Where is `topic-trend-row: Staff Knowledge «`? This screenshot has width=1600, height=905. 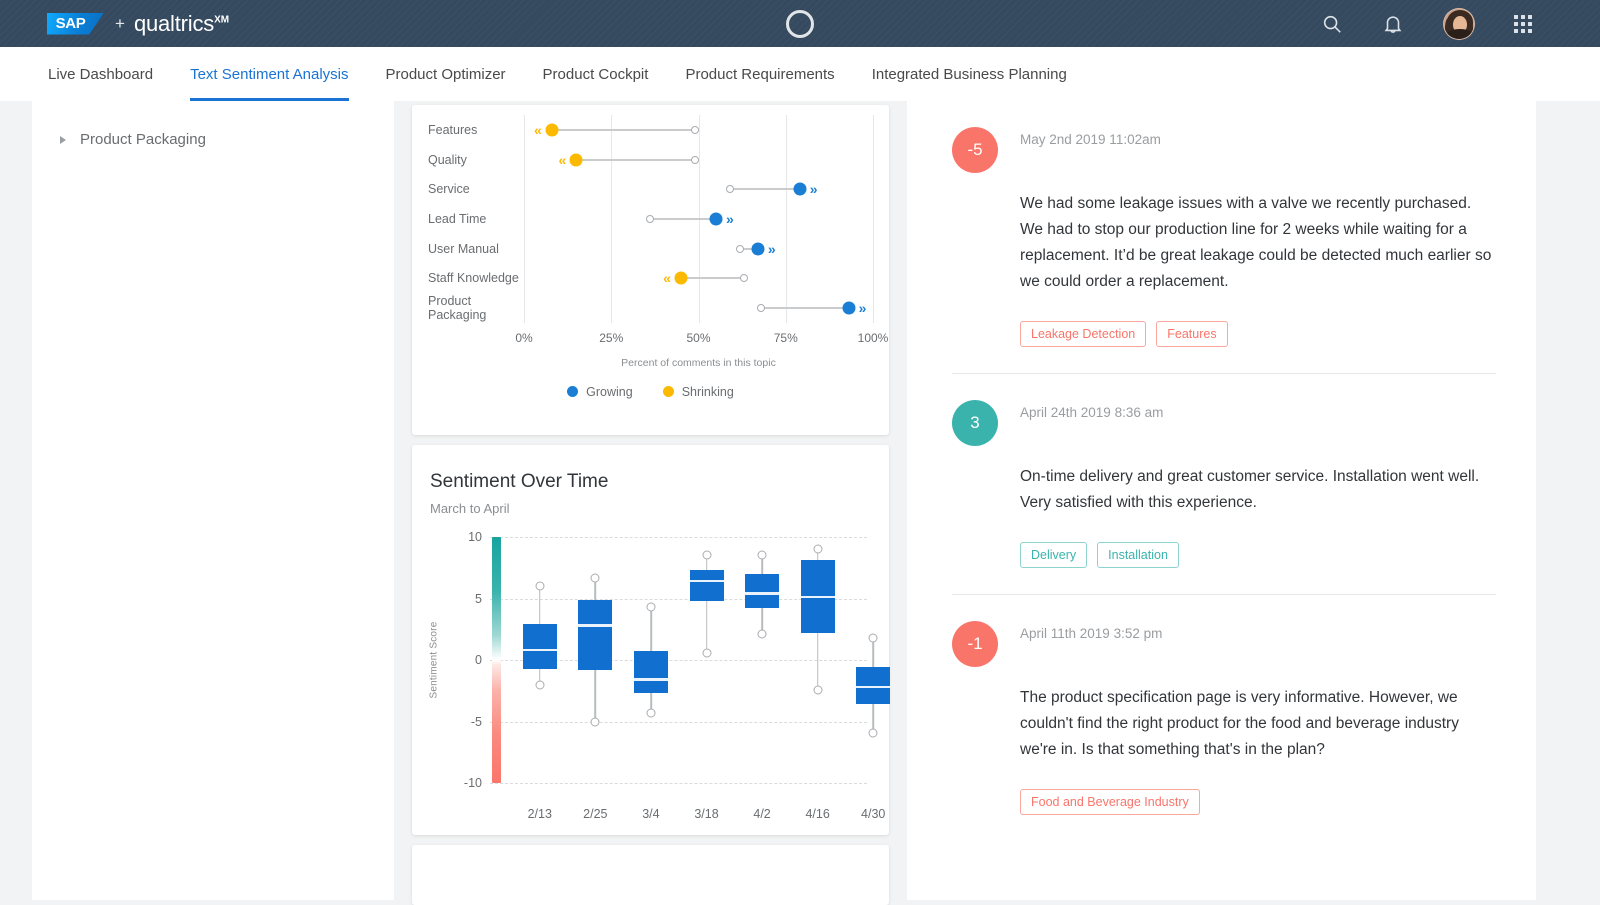 topic-trend-row: Staff Knowledge « is located at coordinates (650, 278).